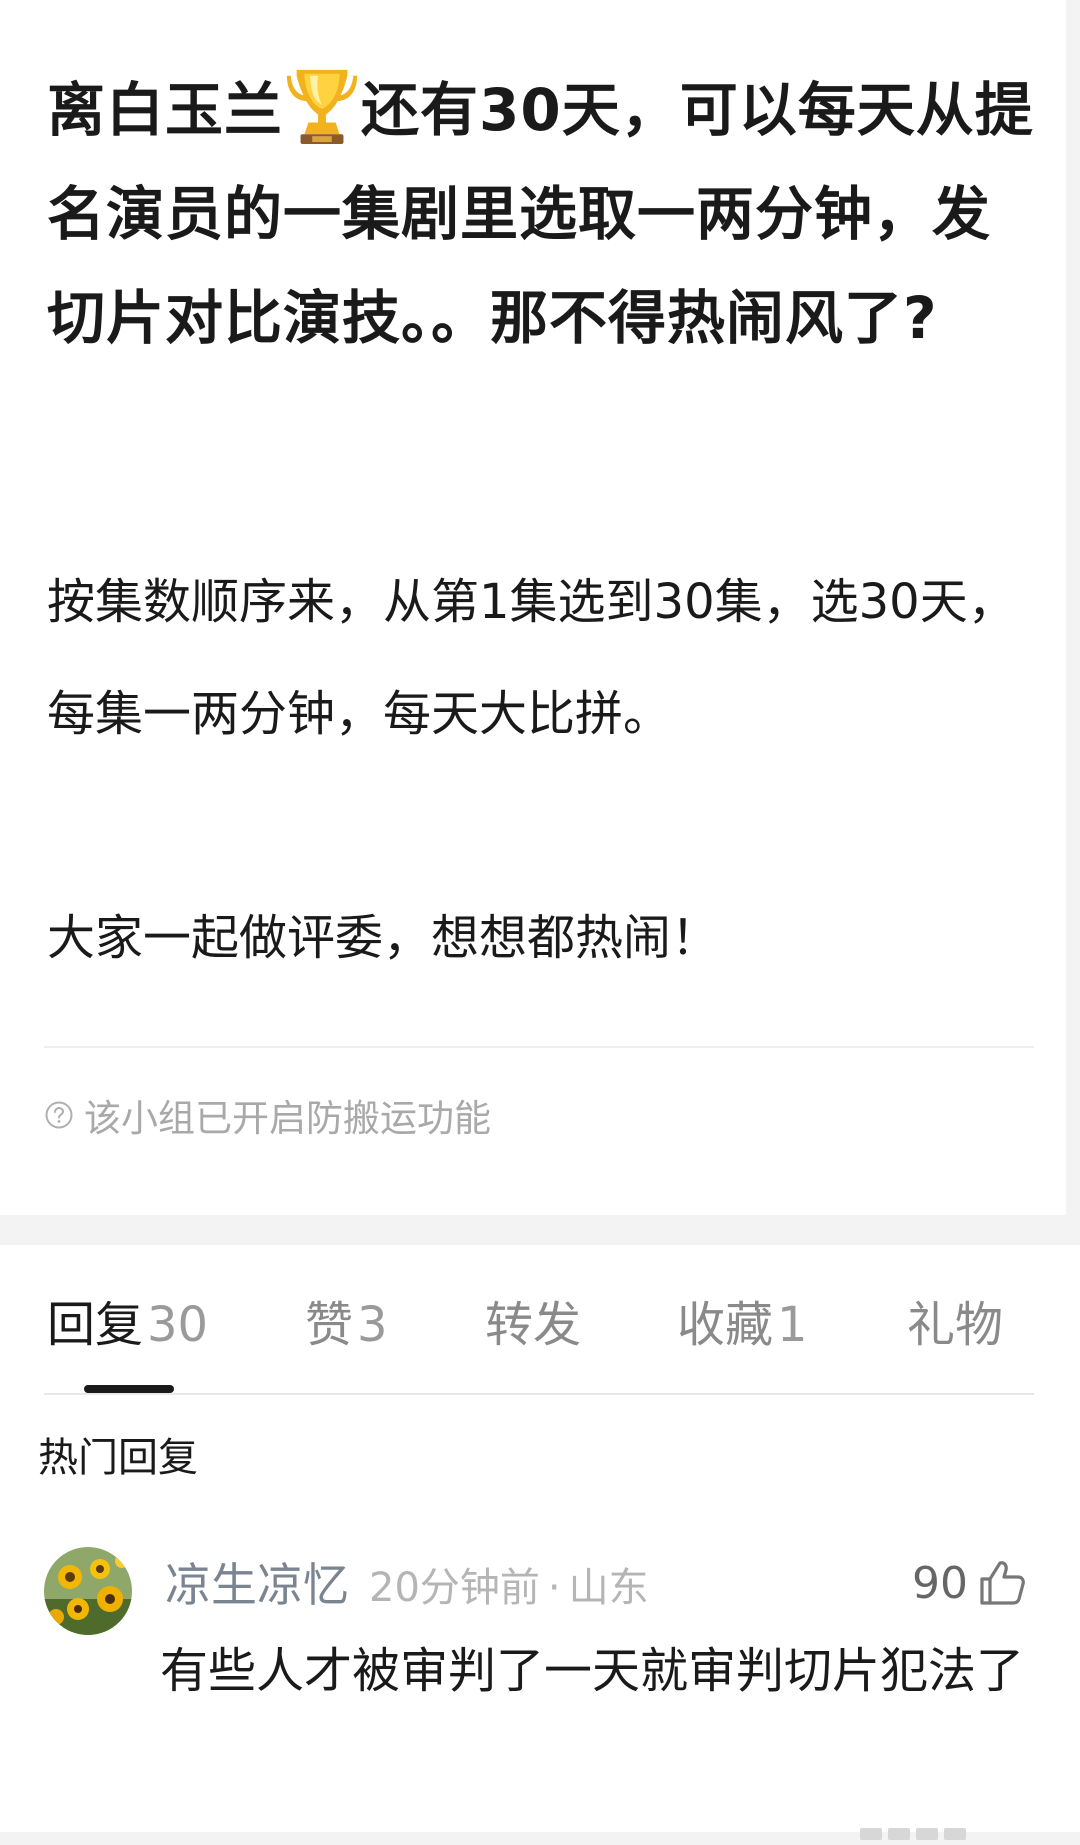 The image size is (1080, 1845). Describe the element at coordinates (1073, 607) in the screenshot. I see `scroll-edge` at that location.